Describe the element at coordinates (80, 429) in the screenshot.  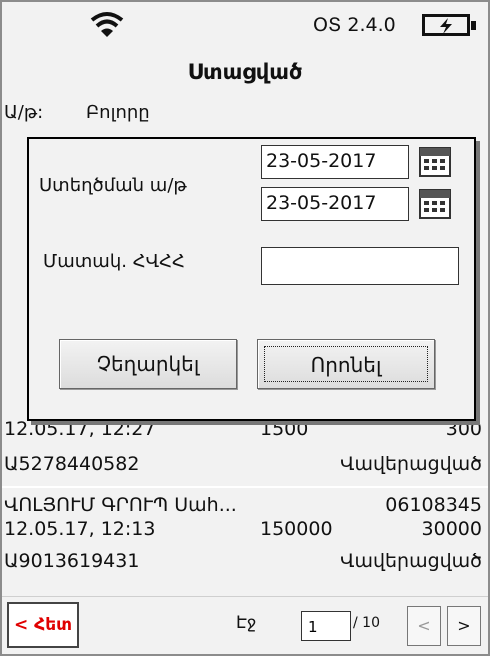
I see `item-date: 12.05.17, 12:27` at that location.